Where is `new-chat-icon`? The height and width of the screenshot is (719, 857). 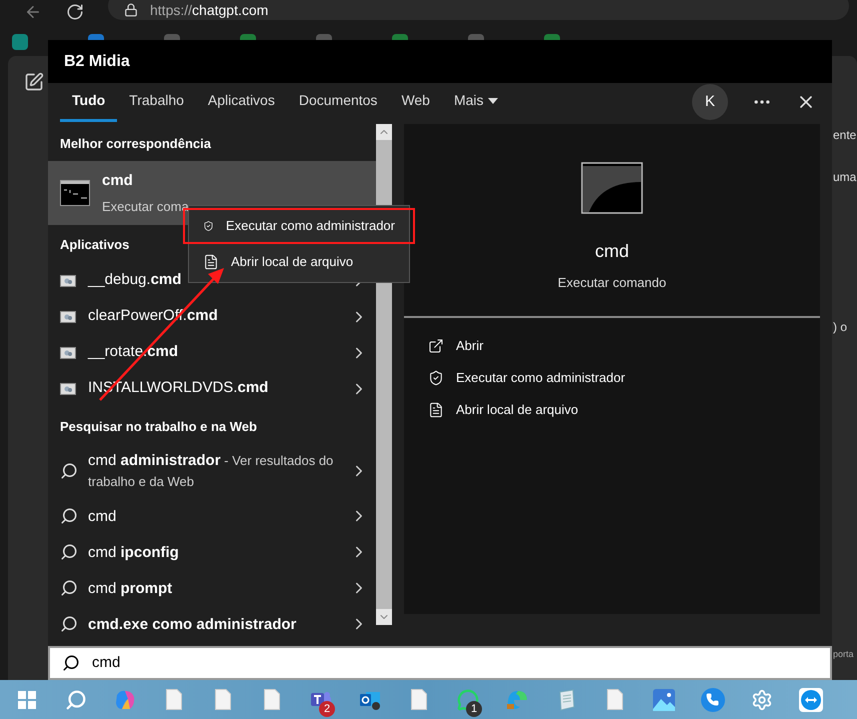 new-chat-icon is located at coordinates (34, 82).